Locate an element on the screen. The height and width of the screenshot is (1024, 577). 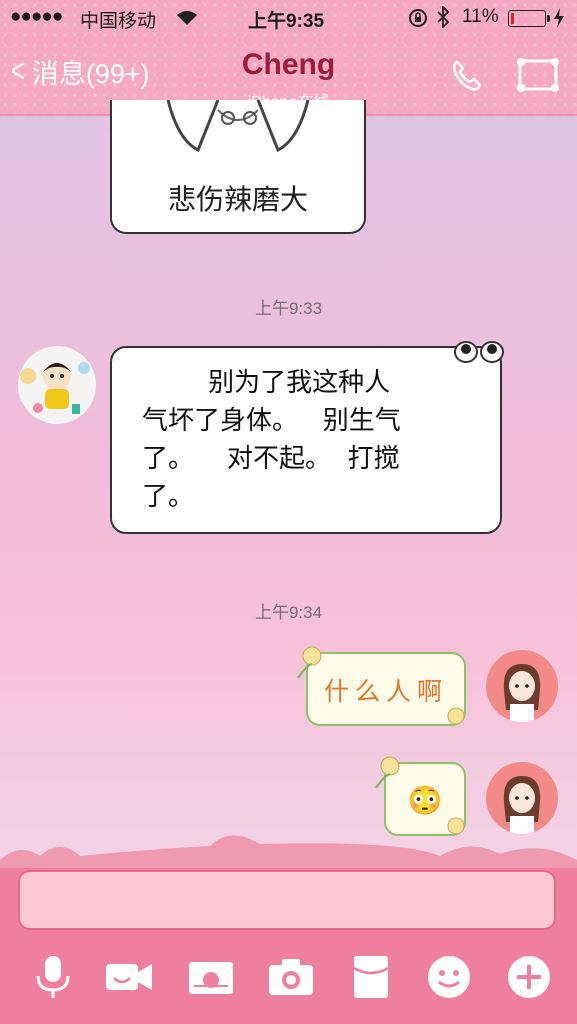
message-timestamp: 上午9:33 is located at coordinates (288, 308).